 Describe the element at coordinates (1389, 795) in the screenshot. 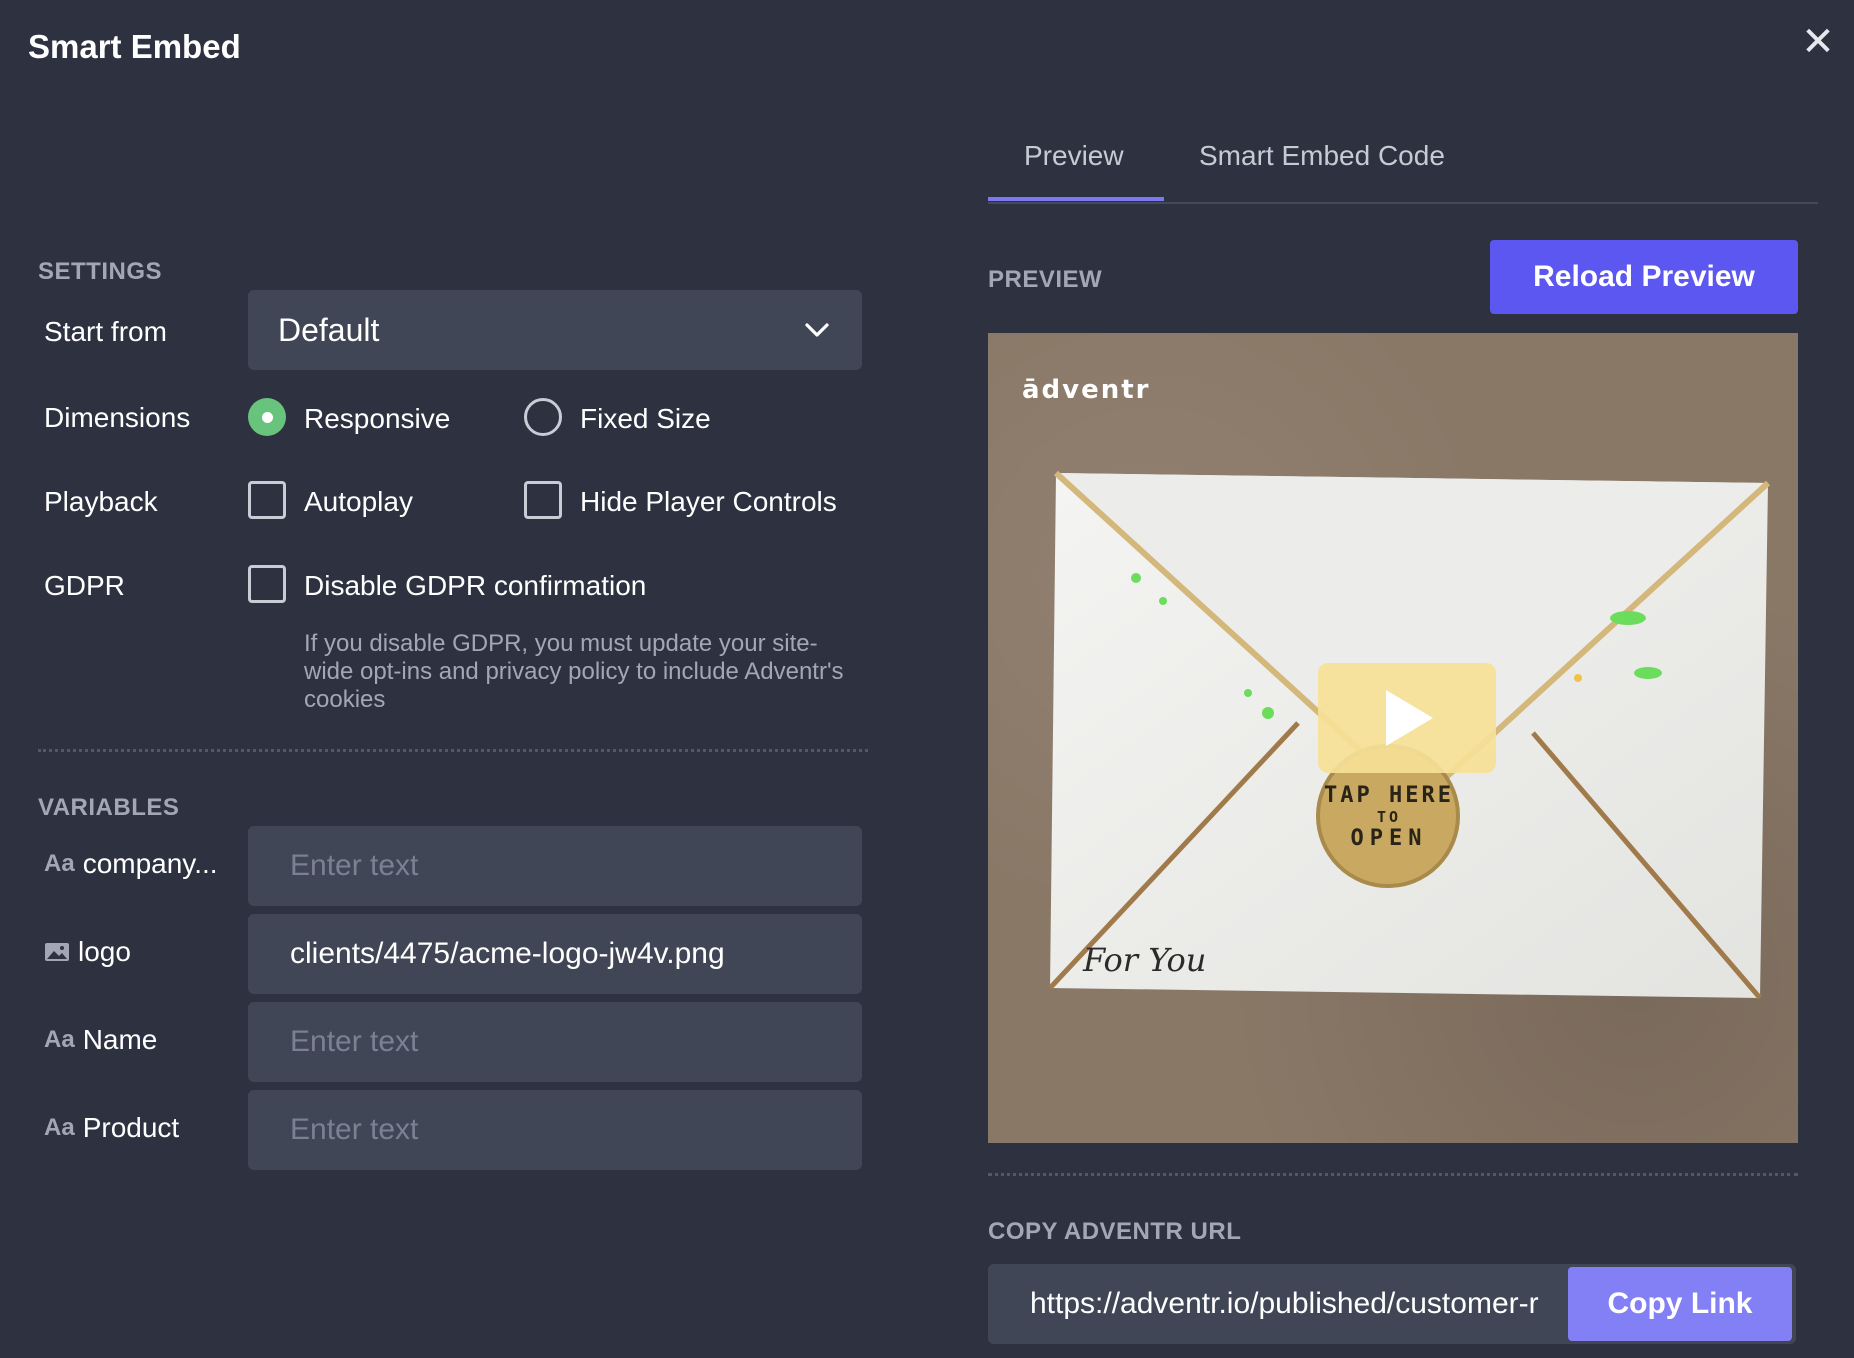

I see `seal-line-top: TAP HERE` at that location.